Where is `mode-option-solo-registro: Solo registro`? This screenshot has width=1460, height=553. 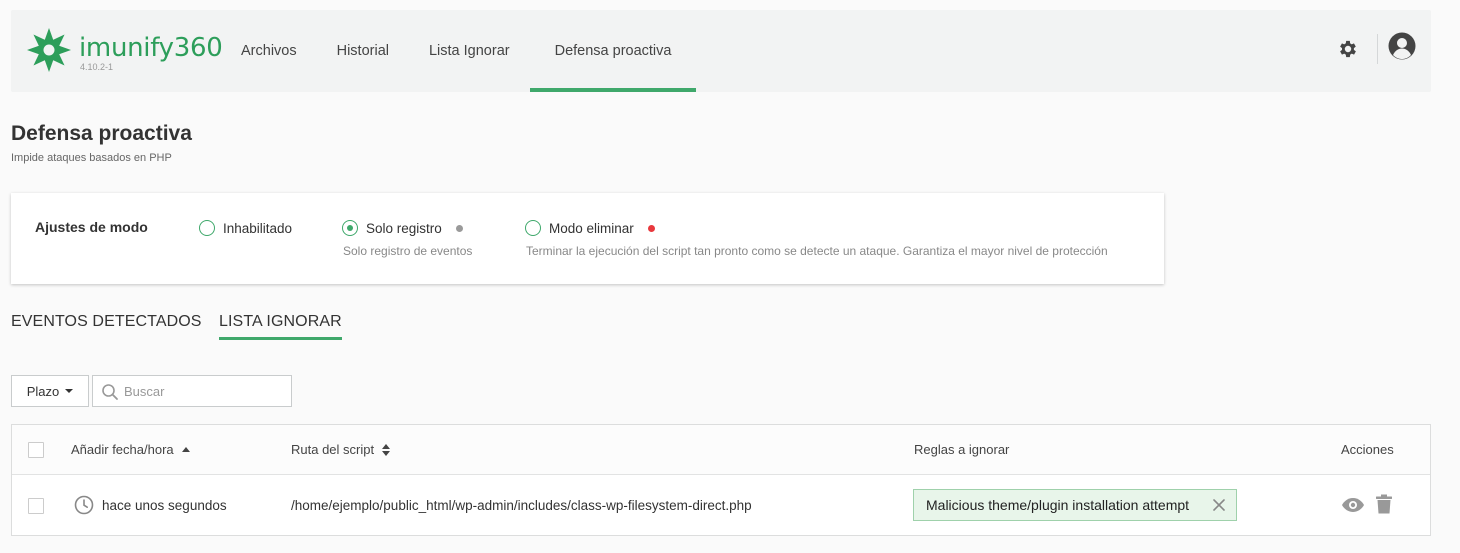
mode-option-solo-registro: Solo registro is located at coordinates (402, 228).